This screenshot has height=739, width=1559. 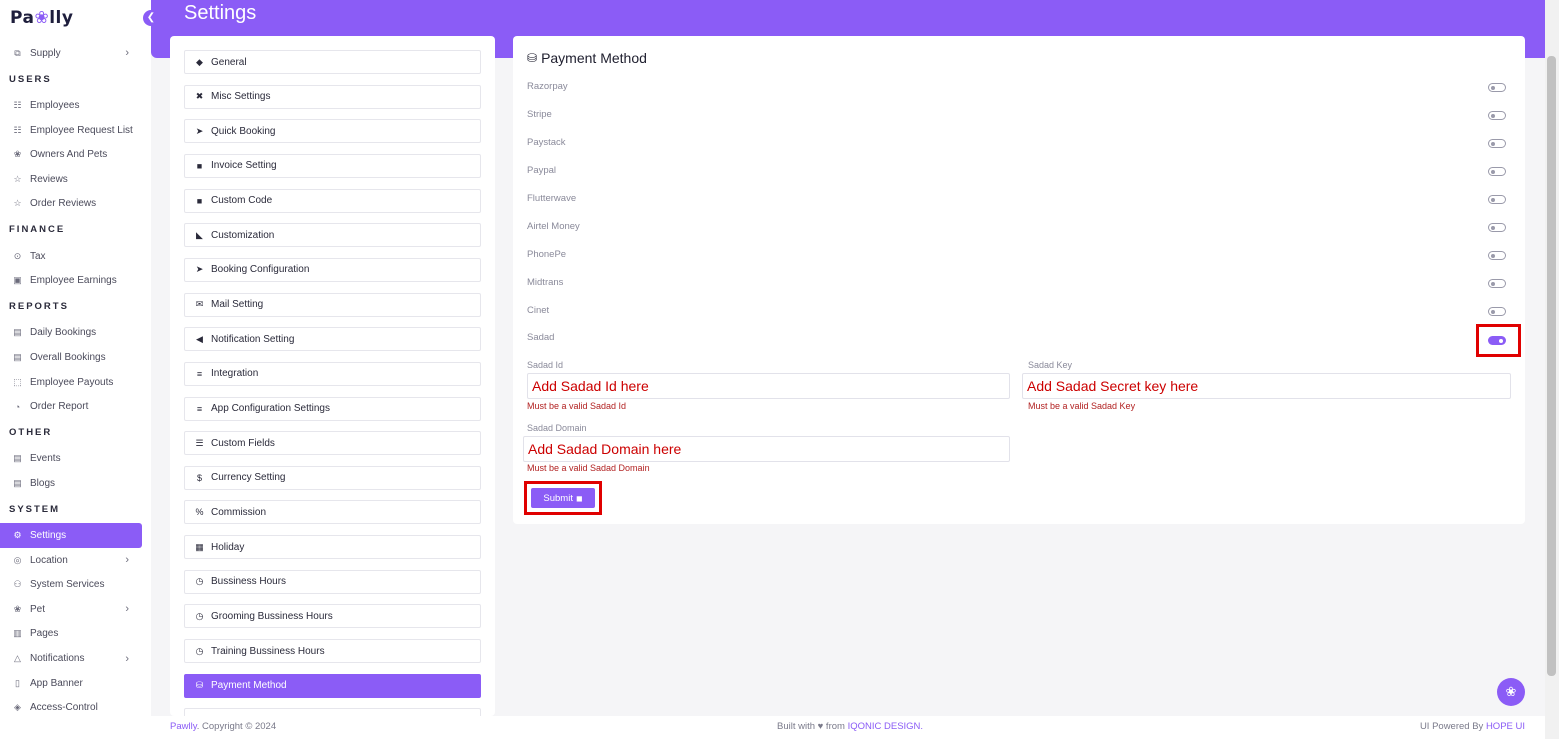 I want to click on menu-notification-setting: ◀ Notification Setting, so click(x=332, y=339).